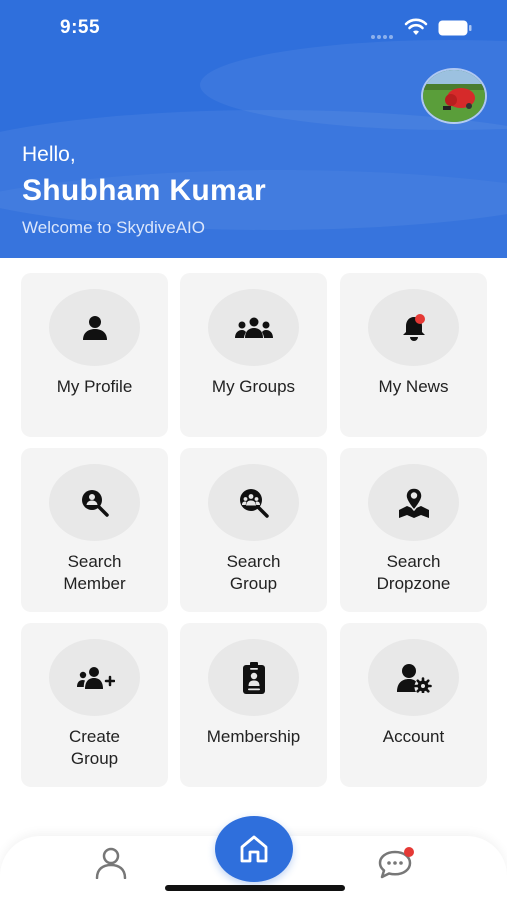 The height and width of the screenshot is (900, 507). Describe the element at coordinates (454, 96) in the screenshot. I see `avatar` at that location.